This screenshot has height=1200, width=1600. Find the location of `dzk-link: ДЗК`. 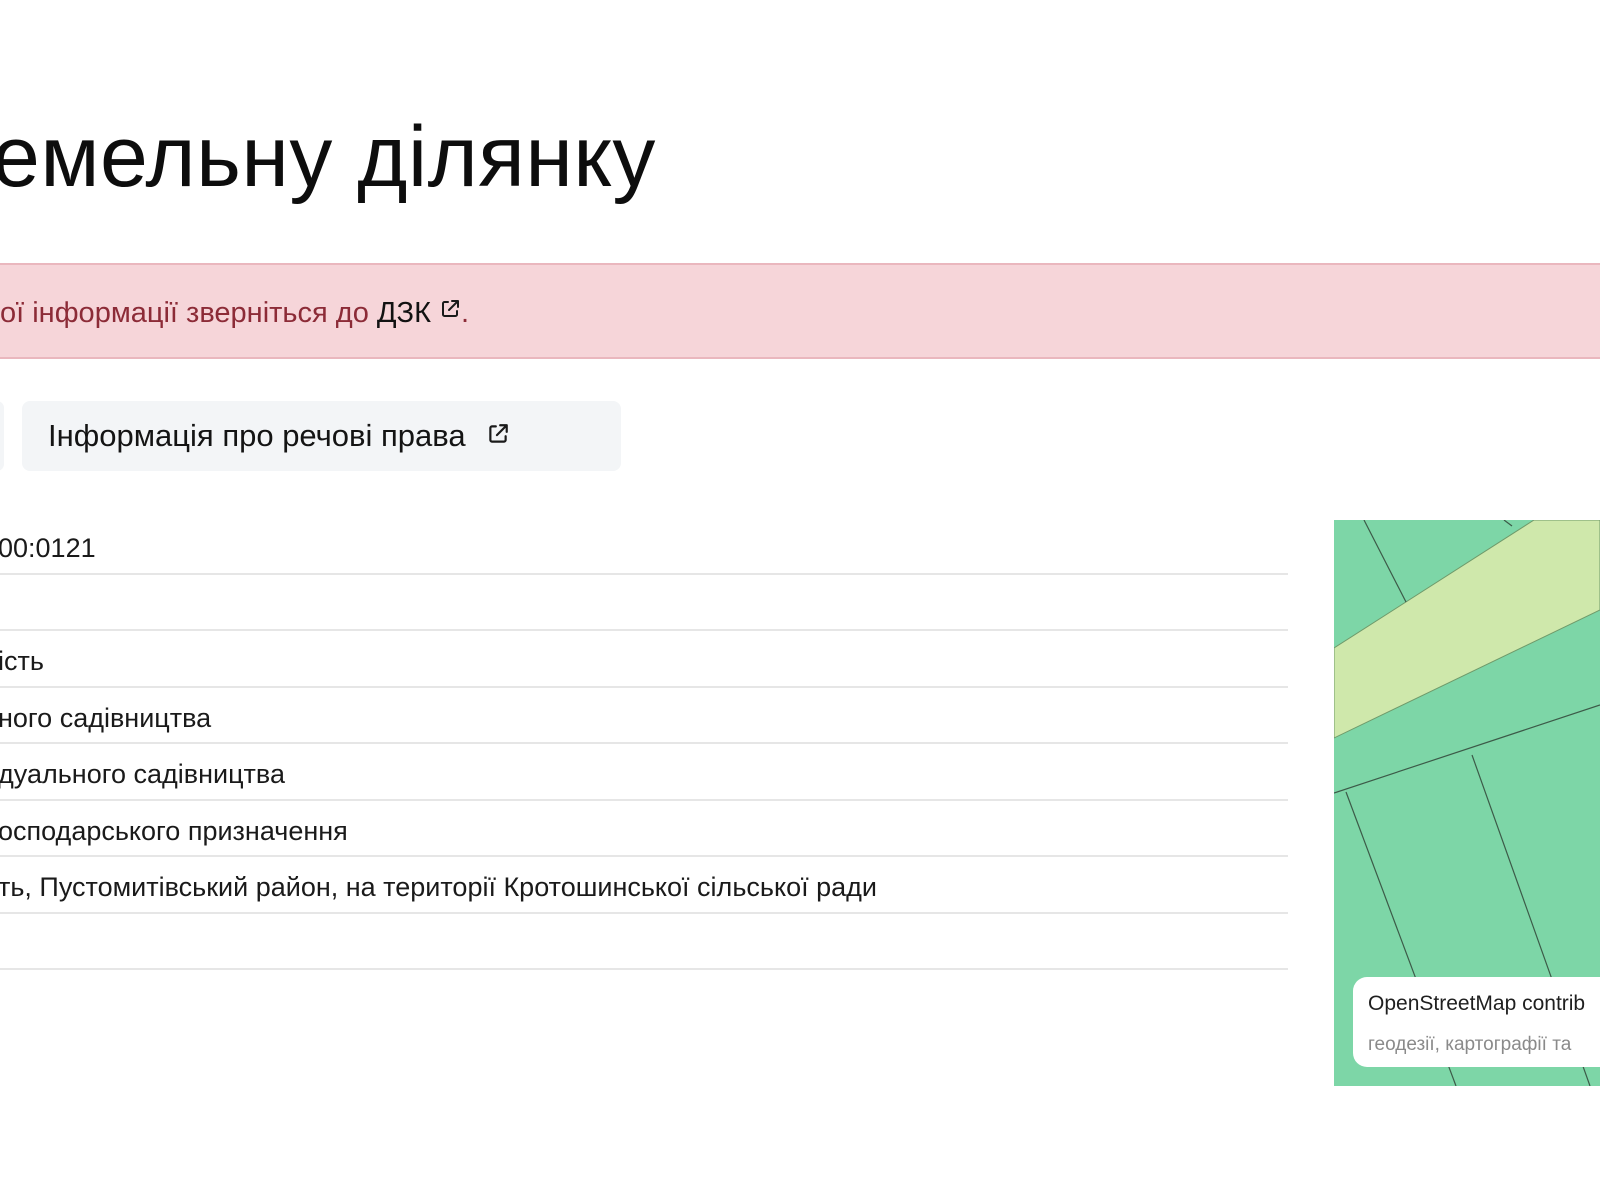

dzk-link: ДЗК is located at coordinates (419, 313).